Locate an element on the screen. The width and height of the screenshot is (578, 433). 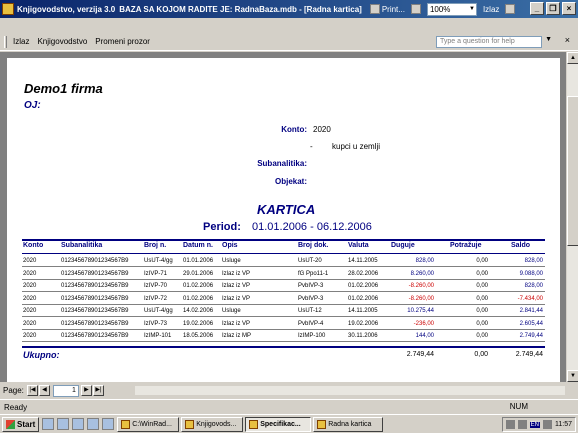
language-indicator: EN is located at coordinates (534, 424).